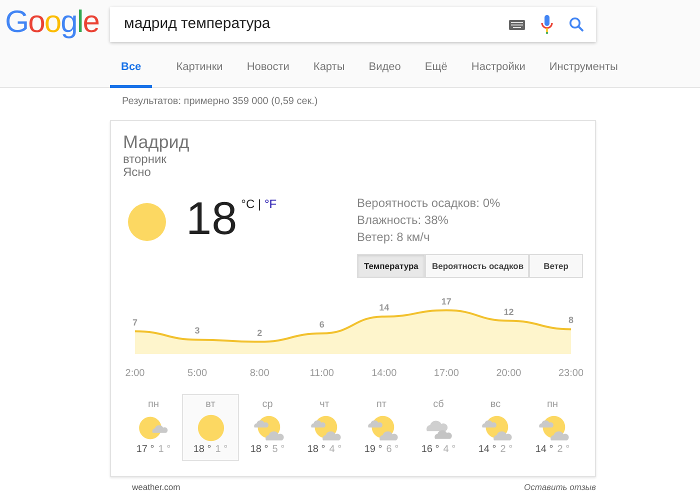 The height and width of the screenshot is (503, 700). What do you see at coordinates (391, 266) in the screenshot?
I see `chart-tab: Температура` at bounding box center [391, 266].